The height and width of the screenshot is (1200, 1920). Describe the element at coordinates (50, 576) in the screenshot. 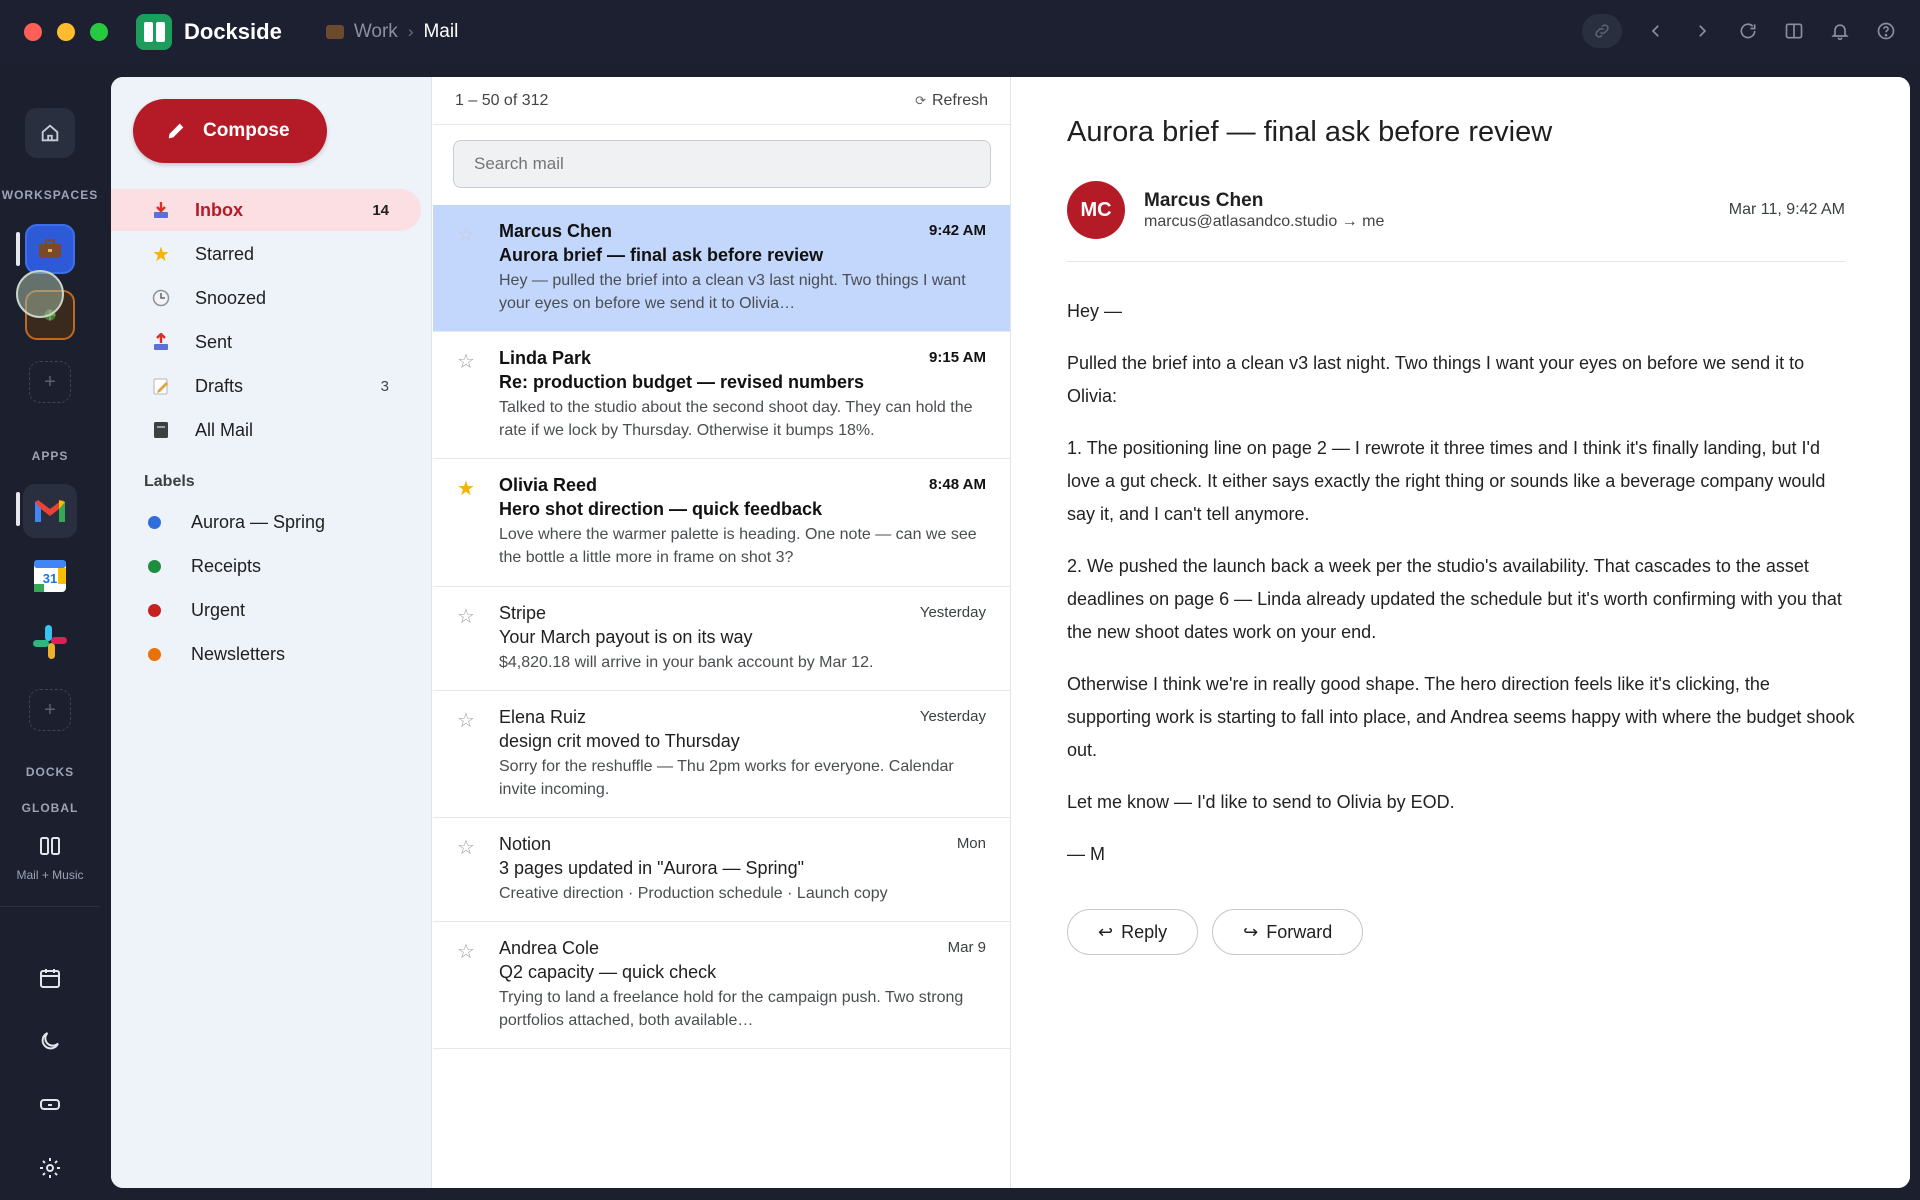

I see `calendar-app-button: 31` at that location.